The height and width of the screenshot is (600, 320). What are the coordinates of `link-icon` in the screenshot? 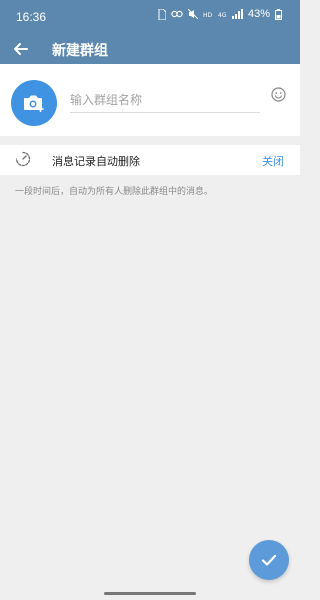 It's located at (177, 14).